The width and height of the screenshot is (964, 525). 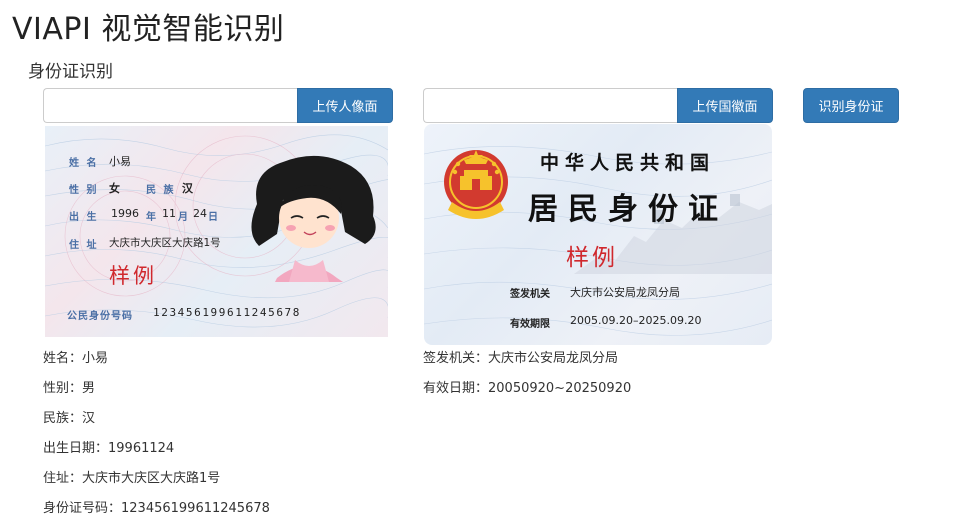 I want to click on card-validity-label: 有效期限, so click(x=530, y=324).